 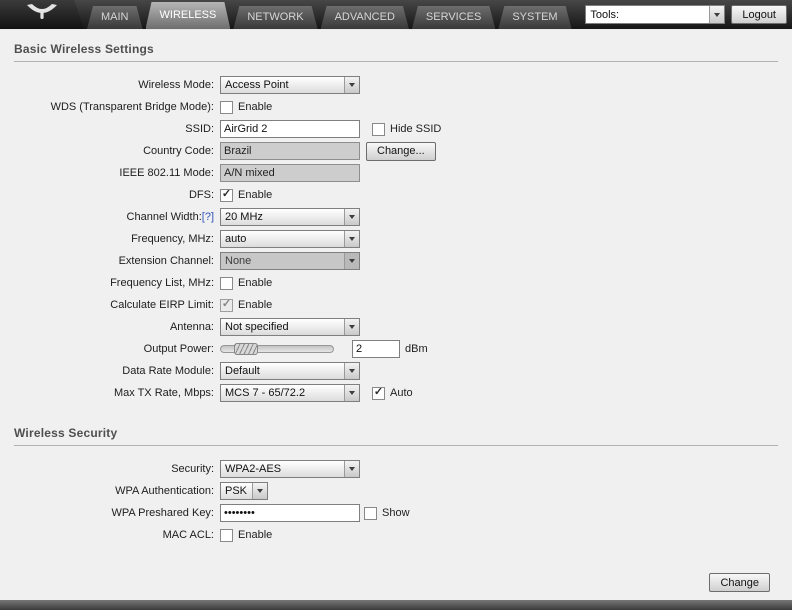 What do you see at coordinates (208, 217) in the screenshot?
I see `channel-width-help-link: [?]` at bounding box center [208, 217].